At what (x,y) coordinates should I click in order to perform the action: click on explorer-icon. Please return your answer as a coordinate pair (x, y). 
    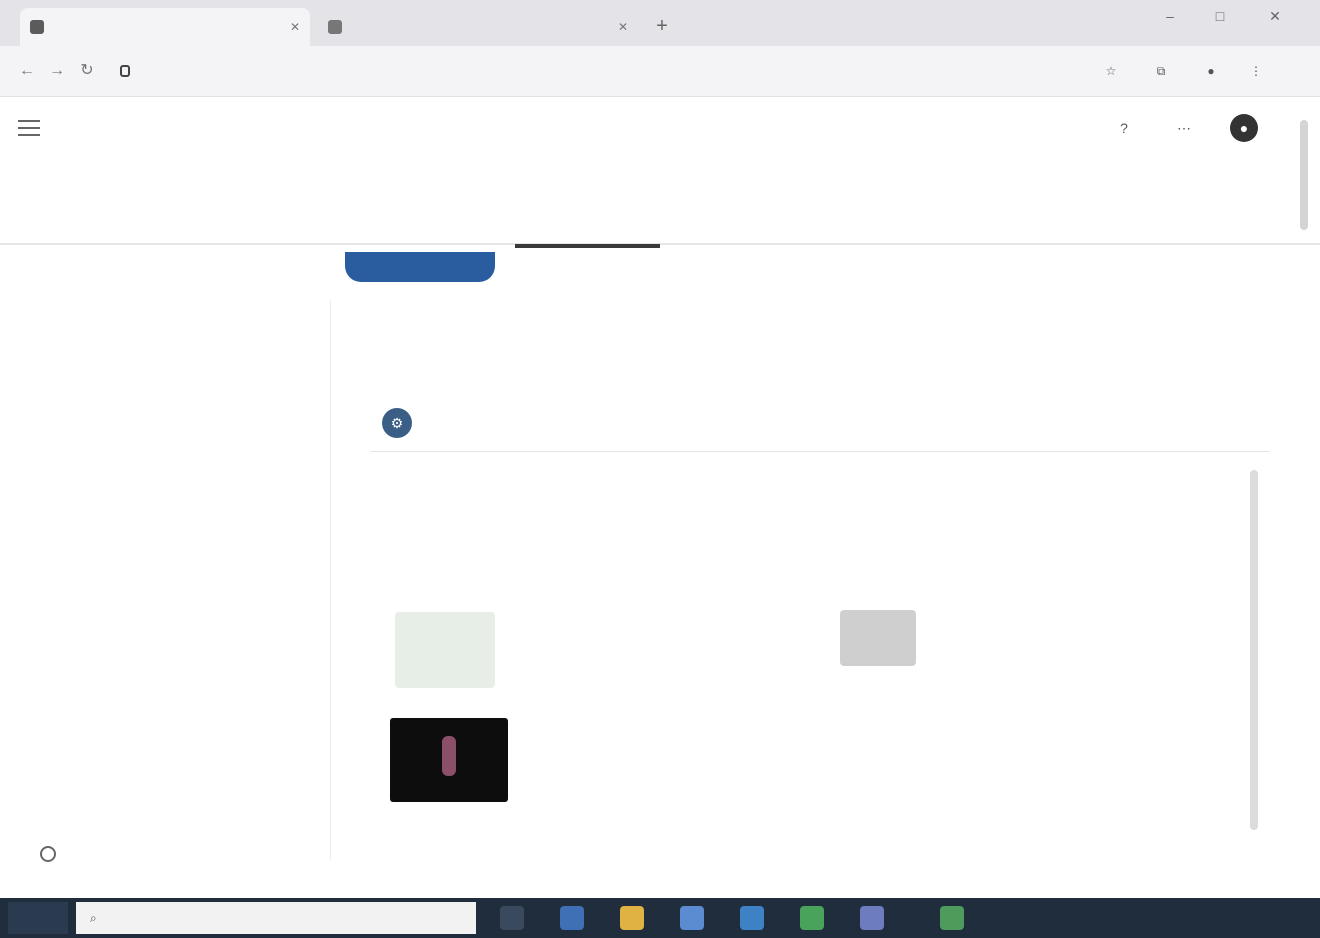
    Looking at the image, I should click on (632, 918).